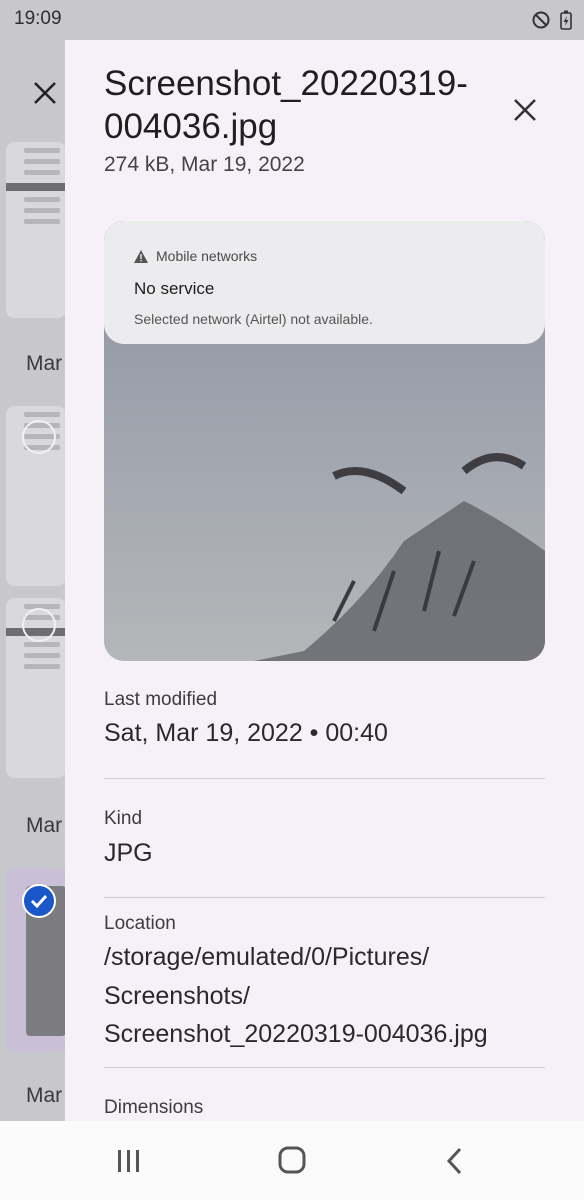 The width and height of the screenshot is (584, 1200). What do you see at coordinates (174, 288) in the screenshot?
I see `notification-title: No service` at bounding box center [174, 288].